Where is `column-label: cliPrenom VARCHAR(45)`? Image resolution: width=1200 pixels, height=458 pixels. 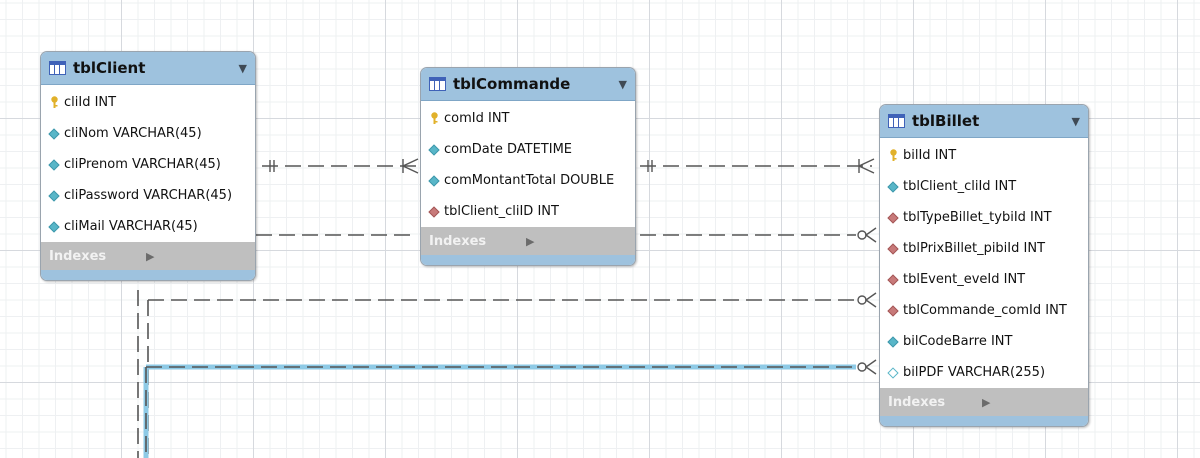
column-label: cliPrenom VARCHAR(45) is located at coordinates (142, 164).